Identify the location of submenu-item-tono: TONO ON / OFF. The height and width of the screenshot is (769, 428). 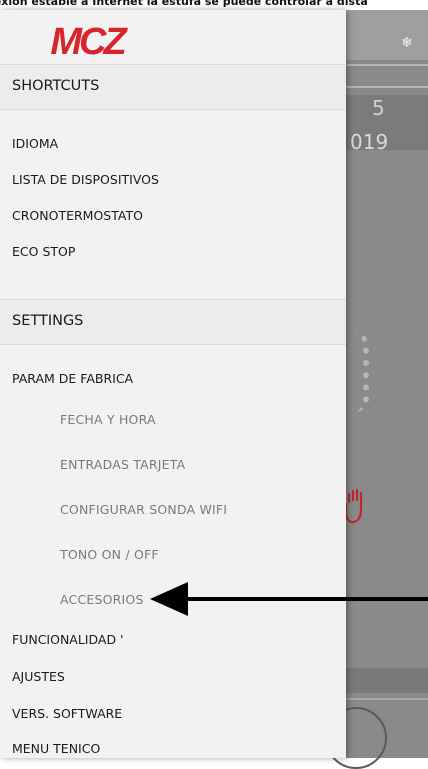
(109, 554).